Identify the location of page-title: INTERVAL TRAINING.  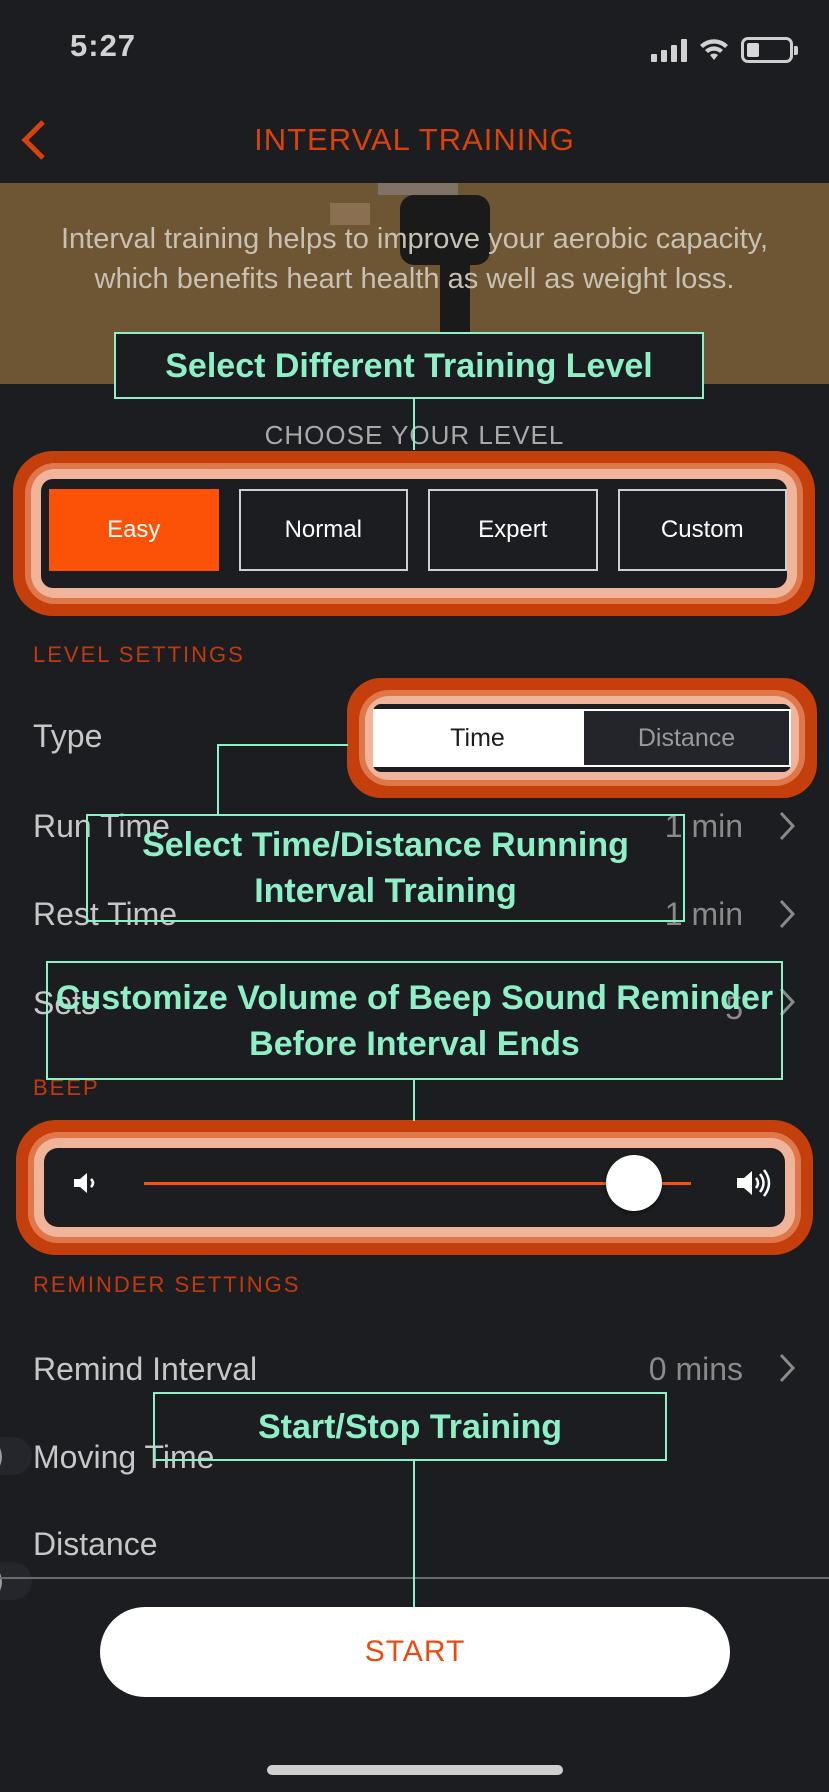
(414, 139).